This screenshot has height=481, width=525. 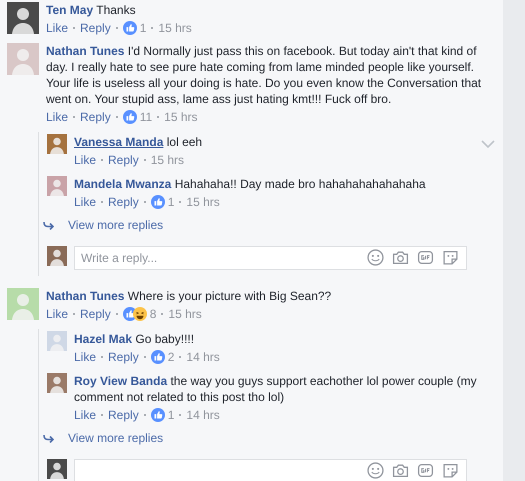 What do you see at coordinates (103, 339) in the screenshot?
I see `author-link: Hazel Mak` at bounding box center [103, 339].